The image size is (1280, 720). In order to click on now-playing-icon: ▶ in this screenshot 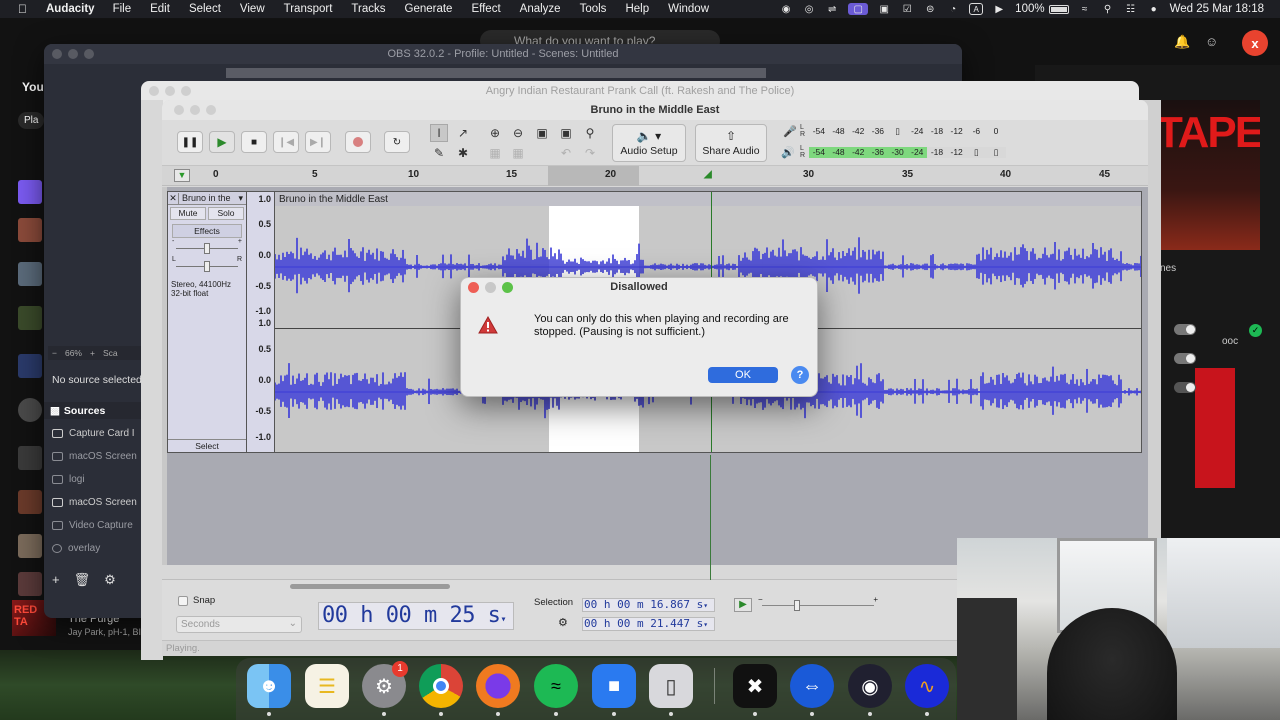, I will do `click(999, 9)`.